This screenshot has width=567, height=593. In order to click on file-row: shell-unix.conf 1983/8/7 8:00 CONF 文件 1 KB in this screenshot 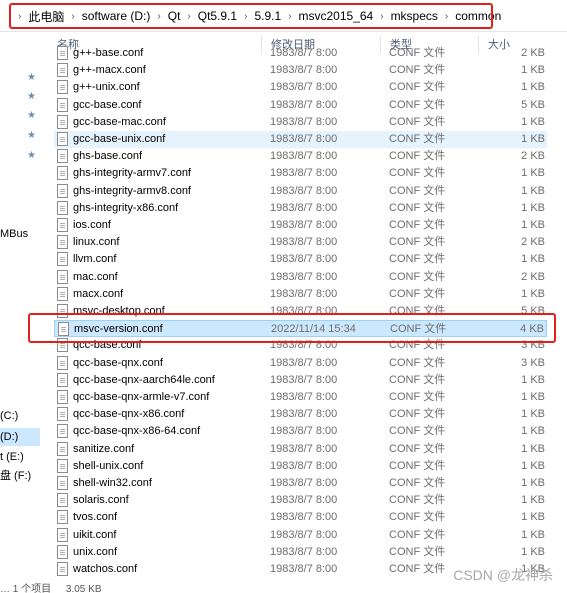, I will do `click(300, 466)`.